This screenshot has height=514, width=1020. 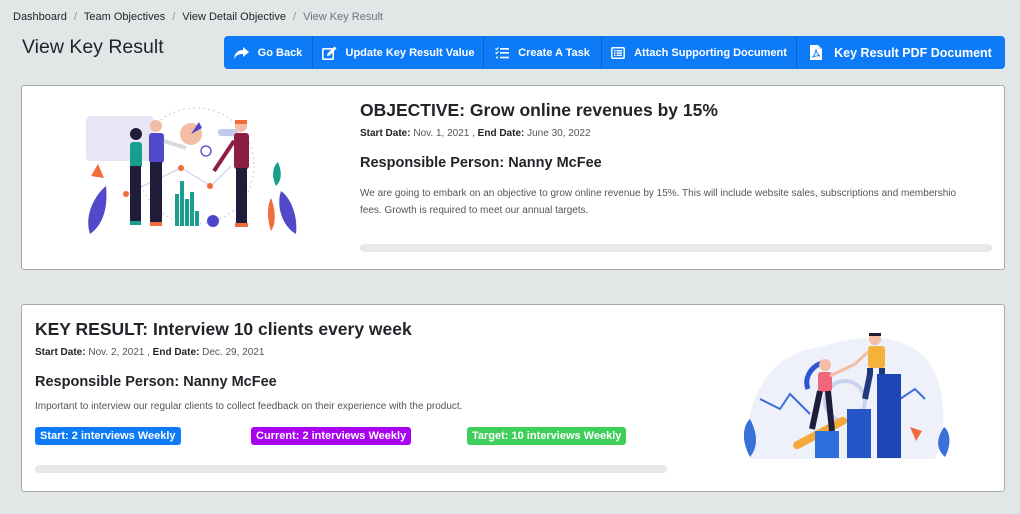 What do you see at coordinates (241, 52) in the screenshot?
I see `share-arrow-icon` at bounding box center [241, 52].